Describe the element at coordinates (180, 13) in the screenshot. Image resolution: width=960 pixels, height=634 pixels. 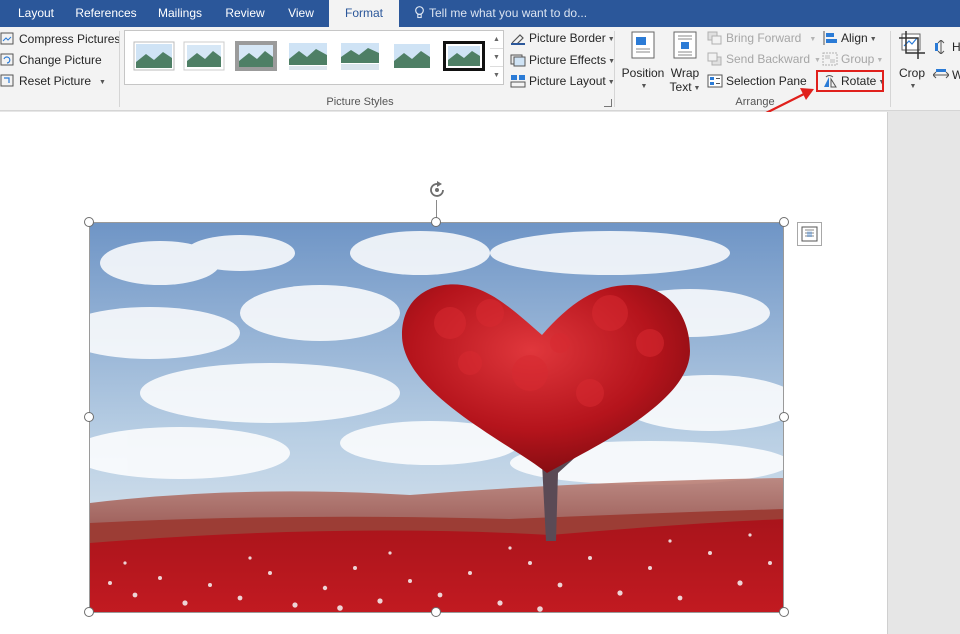
I see `tab-mailings: Mailings` at that location.